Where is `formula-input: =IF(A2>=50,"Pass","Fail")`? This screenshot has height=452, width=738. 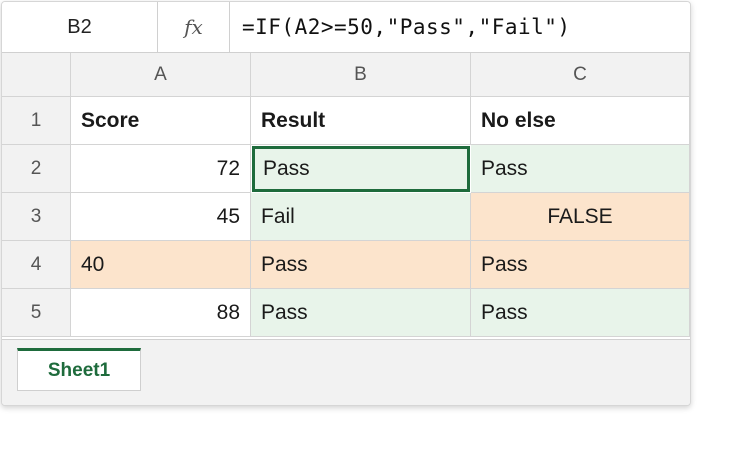
formula-input: =IF(A2>=50,"Pass","Fail") is located at coordinates (406, 27).